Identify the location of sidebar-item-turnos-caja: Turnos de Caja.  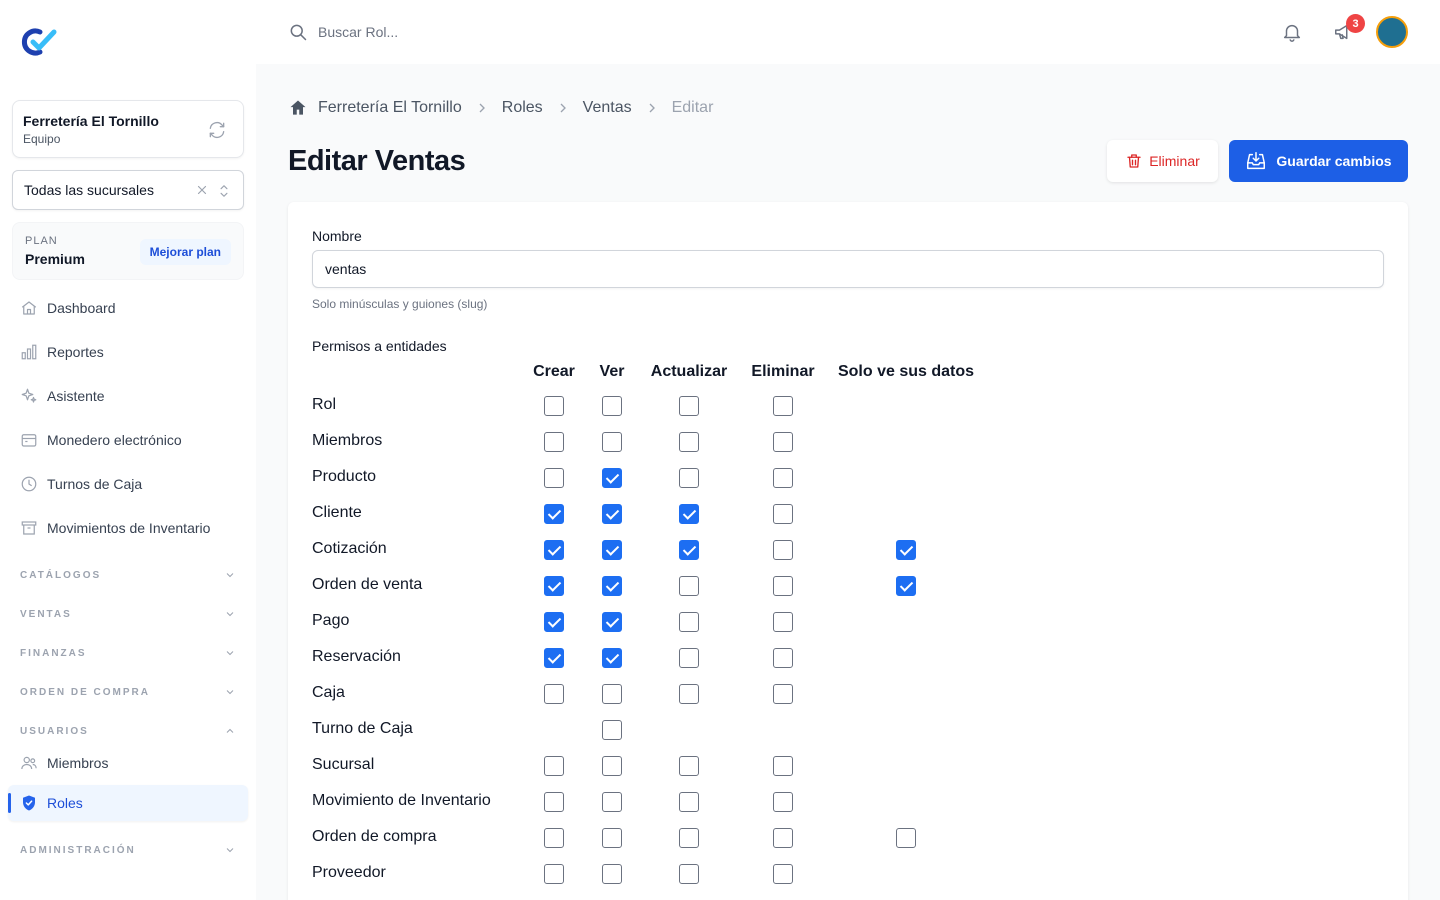
(130, 484).